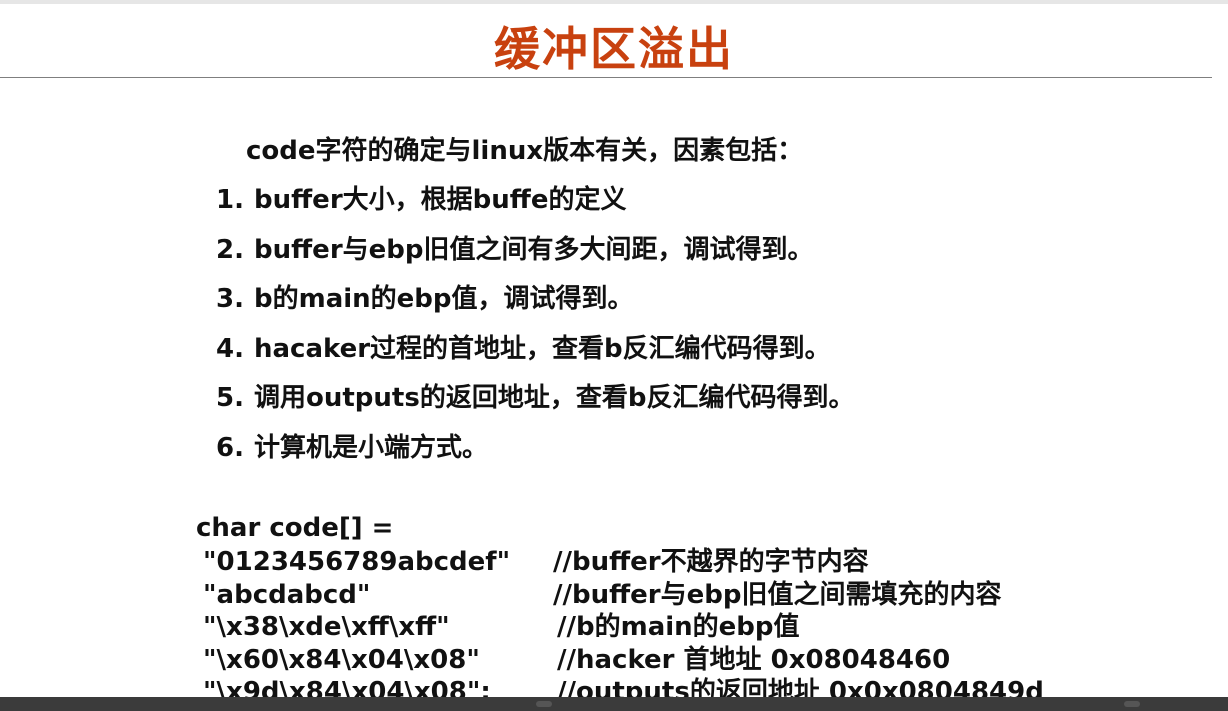  What do you see at coordinates (554, 398) in the screenshot?
I see `factor-text: 调用outputs的返回地址，查看b反汇编代码得到。` at bounding box center [554, 398].